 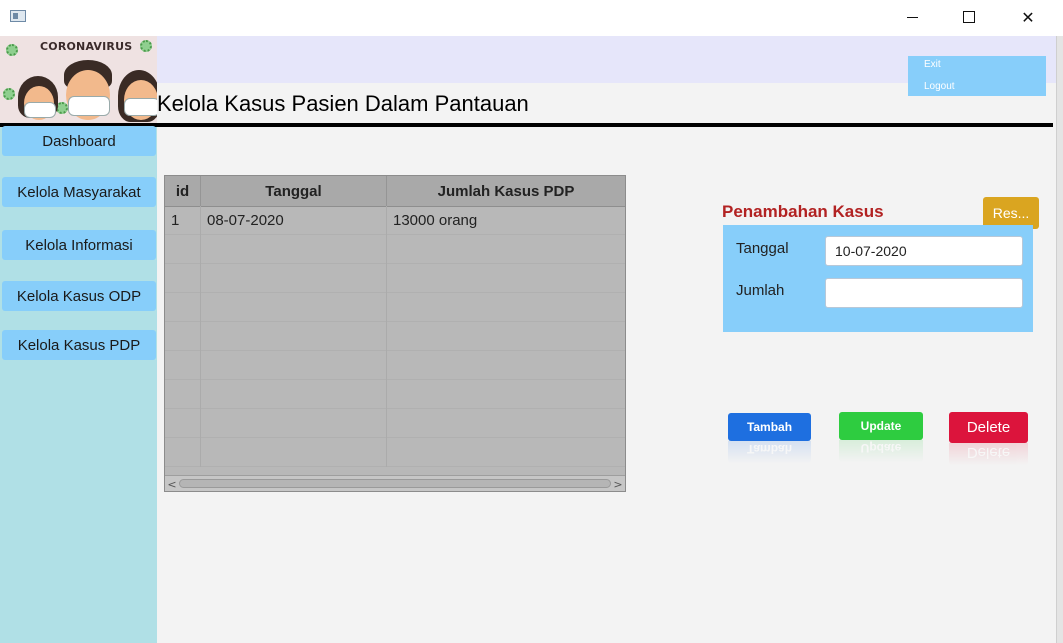 I want to click on sidebar-item-kelola-kasus-odp: Kelola Kasus ODP, so click(x=79, y=296).